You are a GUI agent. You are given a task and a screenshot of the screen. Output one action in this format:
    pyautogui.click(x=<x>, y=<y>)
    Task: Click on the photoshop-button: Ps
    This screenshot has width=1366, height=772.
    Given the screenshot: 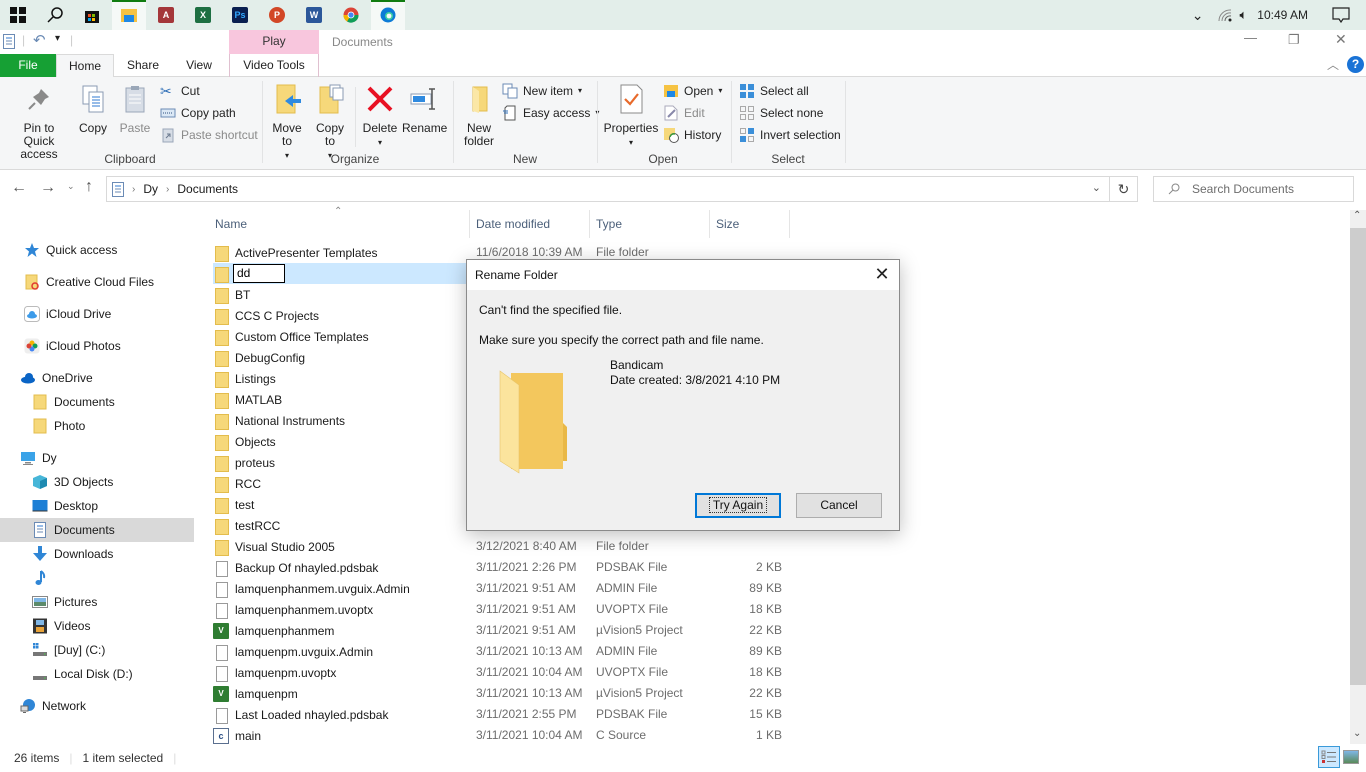 What is the action you would take?
    pyautogui.click(x=240, y=15)
    